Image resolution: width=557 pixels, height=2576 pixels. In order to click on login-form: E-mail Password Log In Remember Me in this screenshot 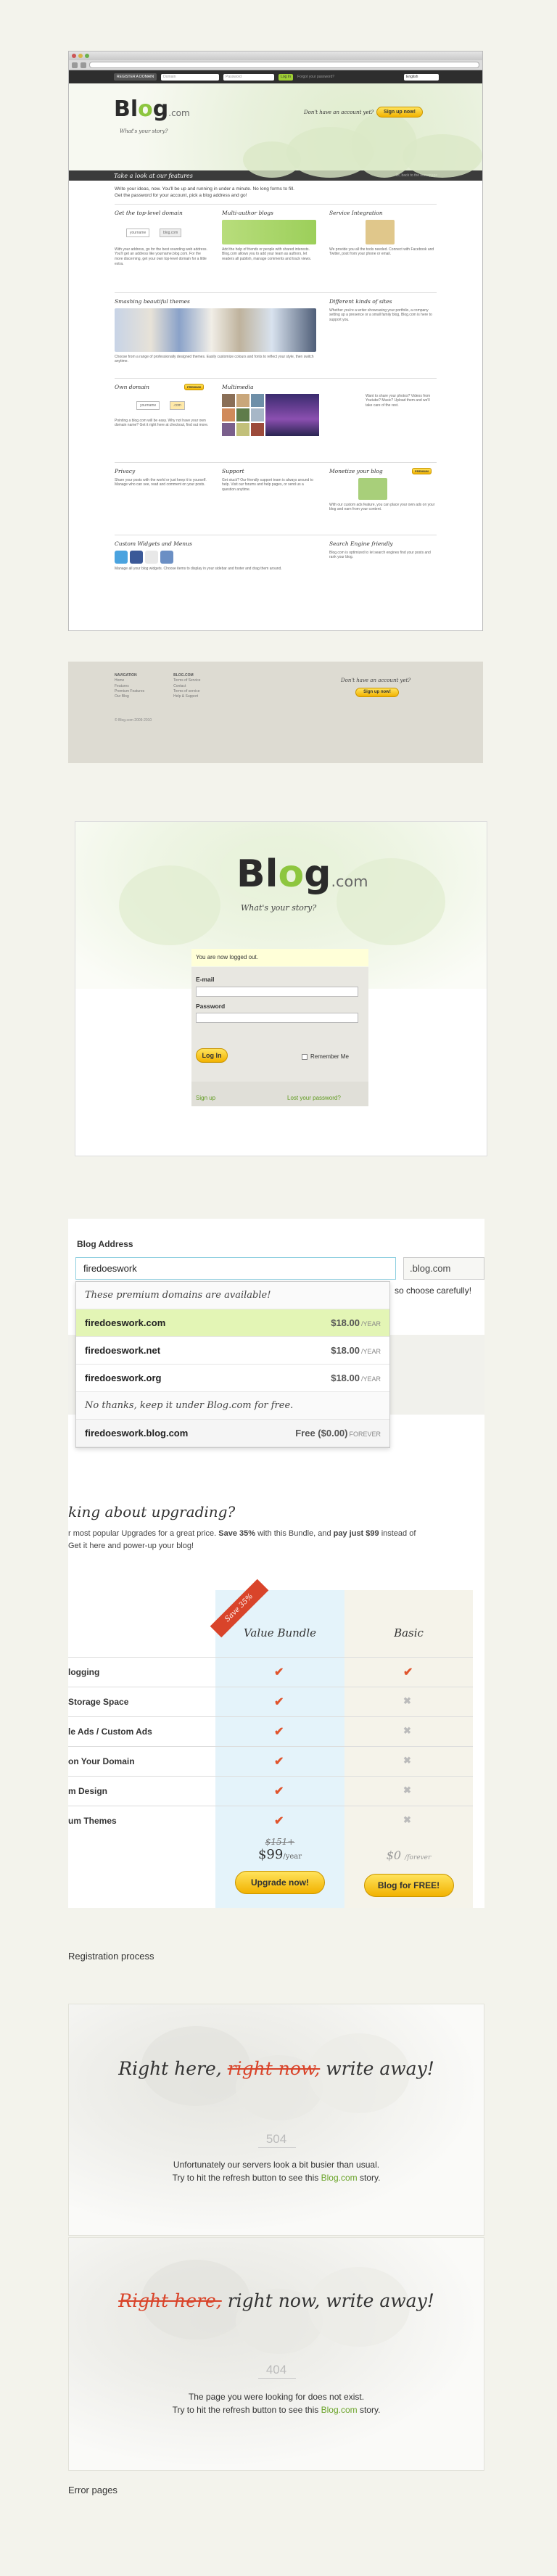, I will do `click(279, 1024)`.